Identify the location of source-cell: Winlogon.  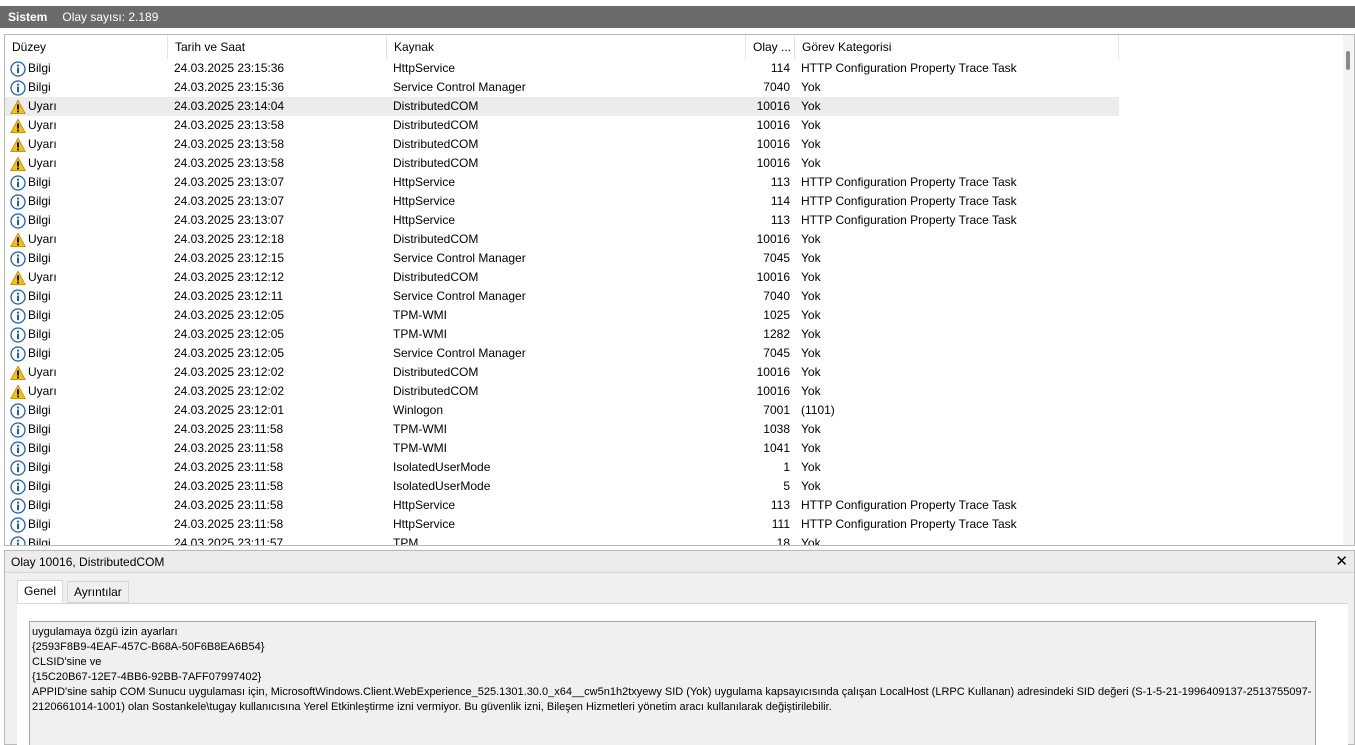
(418, 410).